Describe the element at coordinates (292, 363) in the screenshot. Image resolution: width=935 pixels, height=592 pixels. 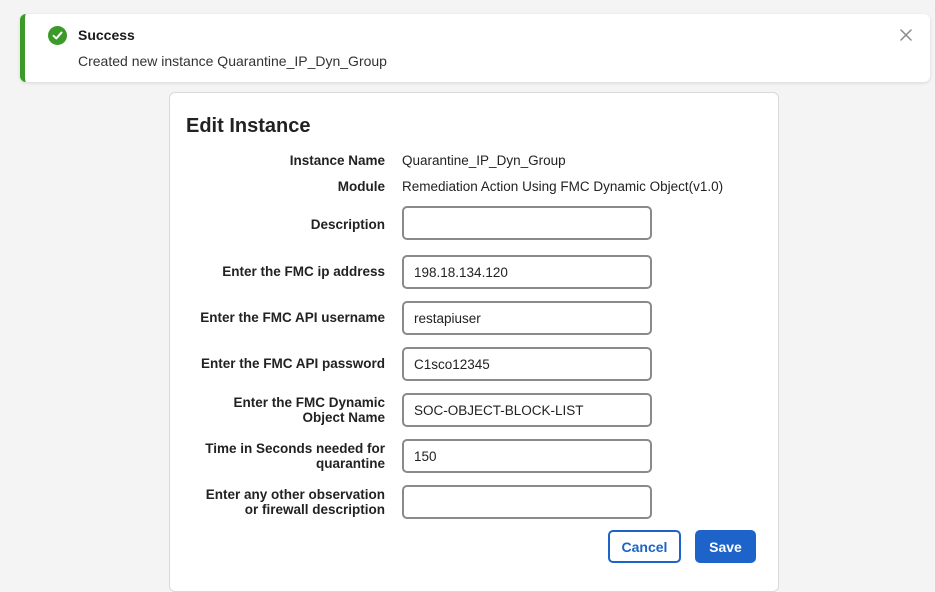
I see `api-password-label: Enter the FMC API password` at that location.